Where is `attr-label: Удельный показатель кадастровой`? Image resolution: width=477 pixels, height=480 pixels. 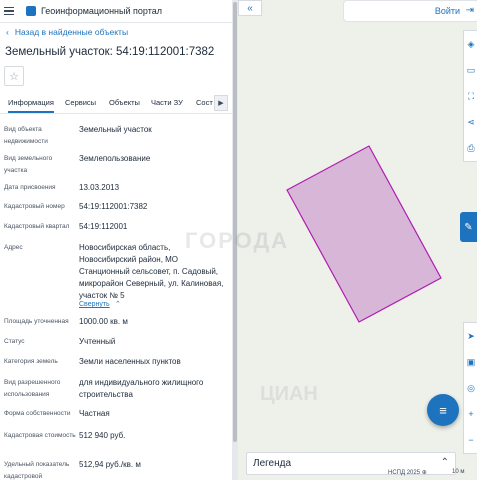
attr-label: Удельный показатель кадастровой is located at coordinates (37, 470).